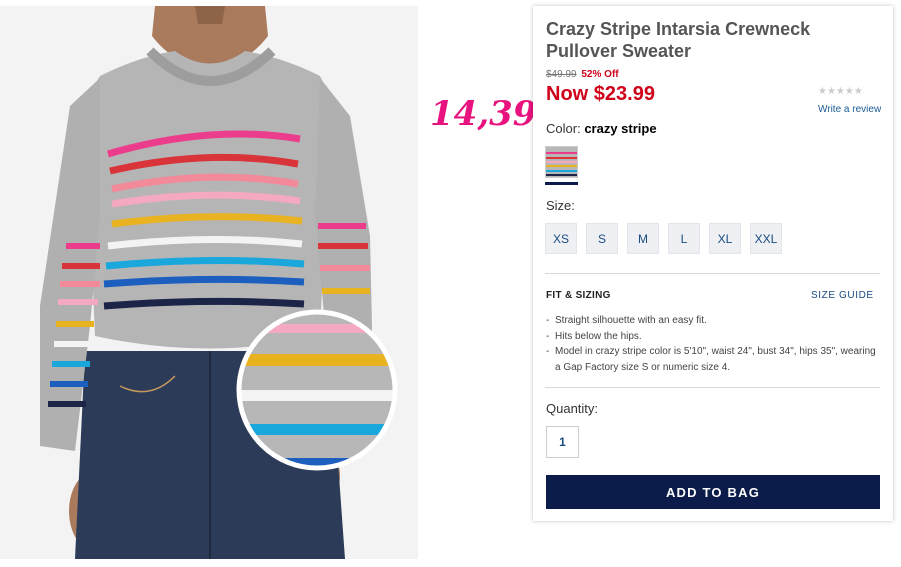  Describe the element at coordinates (713, 321) in the screenshot. I see `fit-detail-item: Straight silhouette with an easy fit.` at that location.